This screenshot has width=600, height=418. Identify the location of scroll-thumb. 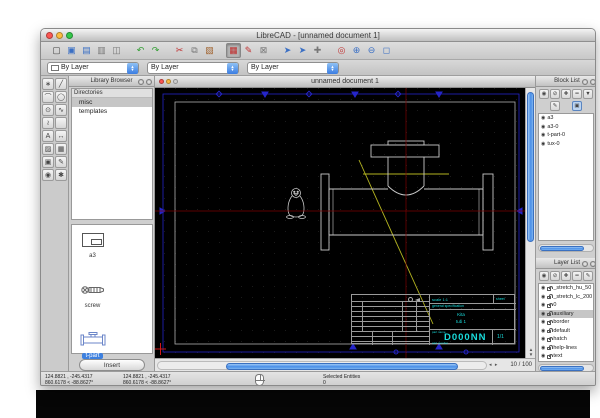
(562, 248).